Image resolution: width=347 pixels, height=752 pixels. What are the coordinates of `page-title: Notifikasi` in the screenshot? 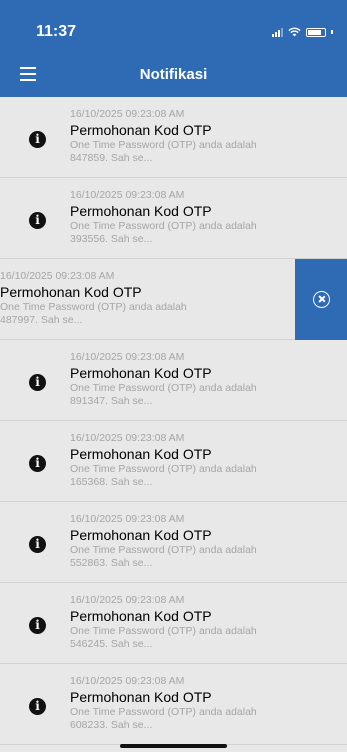 It's located at (173, 74).